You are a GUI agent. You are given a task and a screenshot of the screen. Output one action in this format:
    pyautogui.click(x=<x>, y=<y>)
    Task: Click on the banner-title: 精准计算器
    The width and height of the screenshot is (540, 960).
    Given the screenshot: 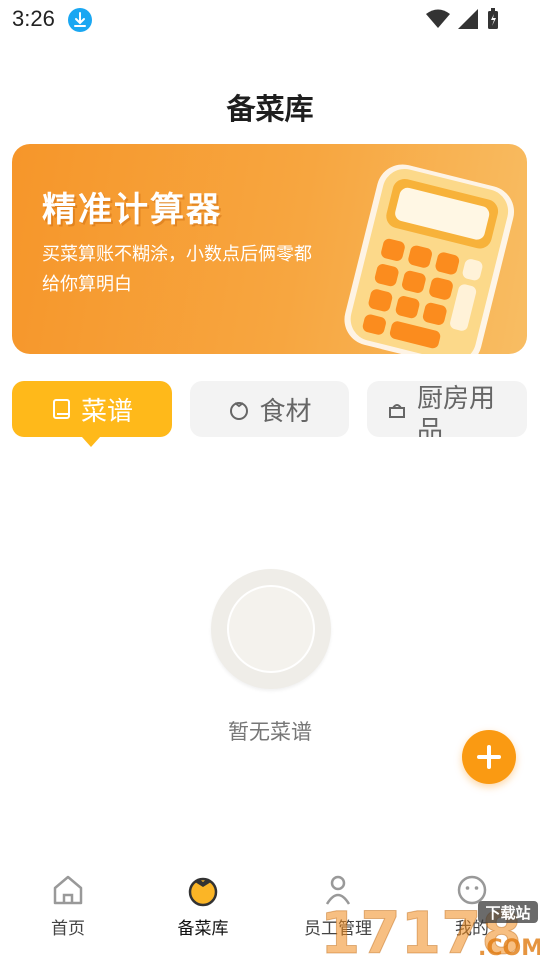 What is the action you would take?
    pyautogui.click(x=132, y=210)
    